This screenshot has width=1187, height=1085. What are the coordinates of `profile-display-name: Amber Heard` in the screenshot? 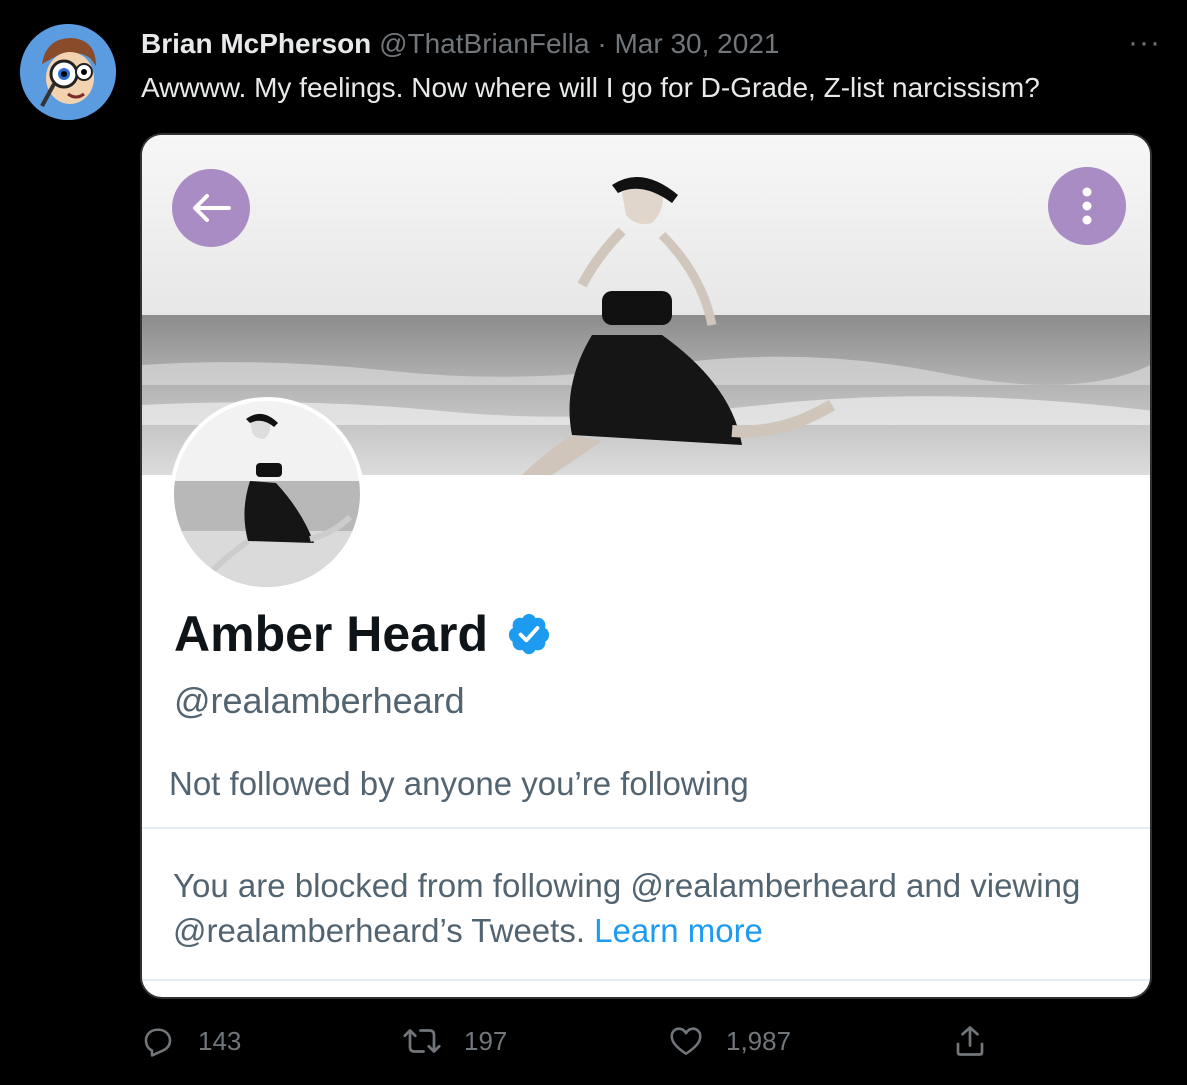 It's located at (363, 634).